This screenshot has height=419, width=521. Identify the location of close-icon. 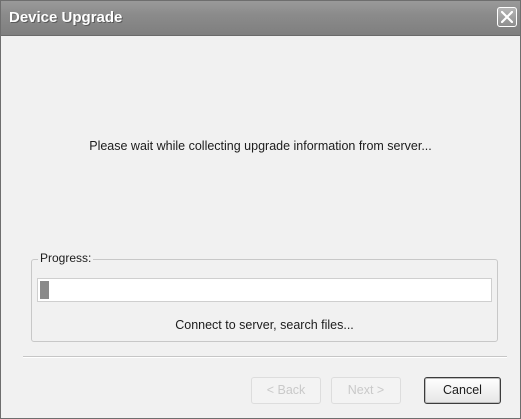
(507, 17).